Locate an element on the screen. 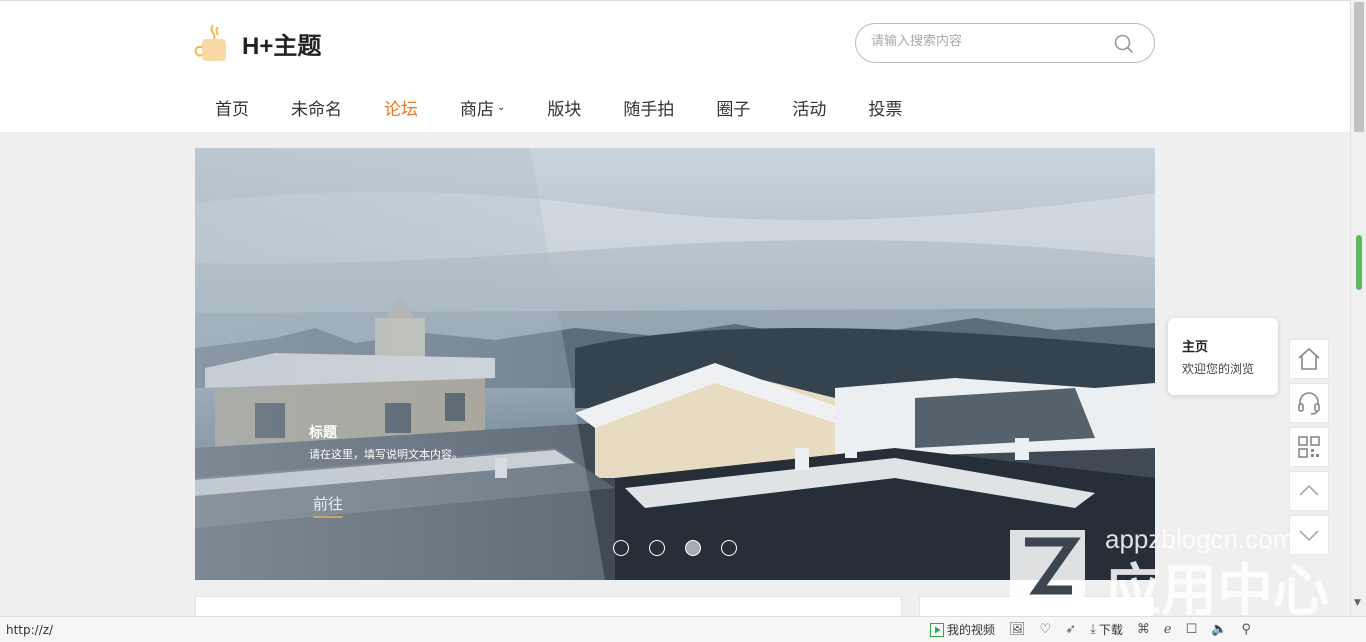 The width and height of the screenshot is (1366, 642). qrcode-button is located at coordinates (1309, 447).